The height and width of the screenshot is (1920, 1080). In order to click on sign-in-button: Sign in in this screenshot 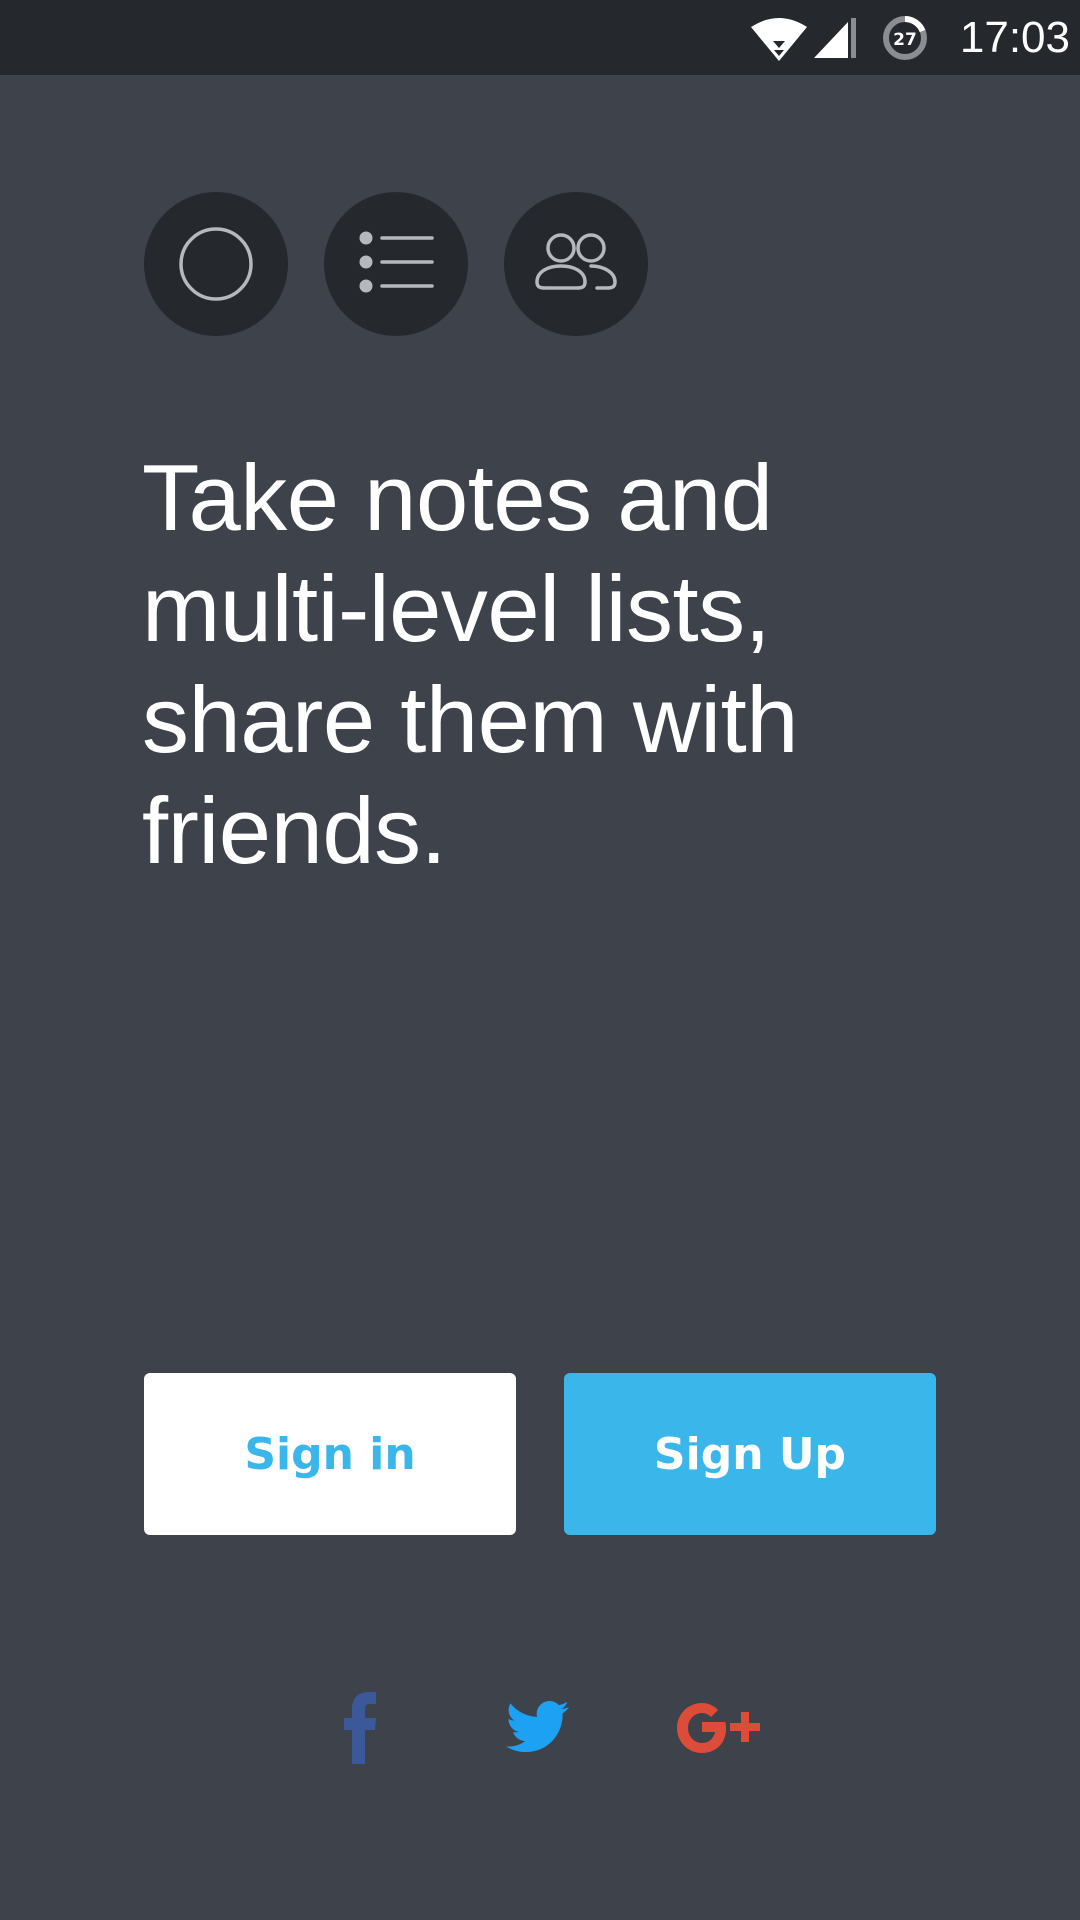, I will do `click(330, 1454)`.